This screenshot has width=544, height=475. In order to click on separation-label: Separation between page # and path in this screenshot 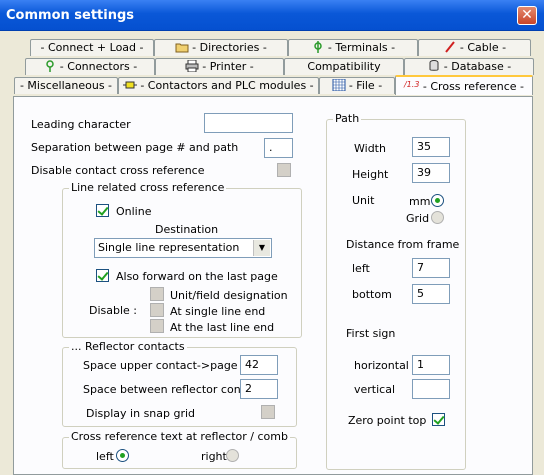, I will do `click(135, 147)`.